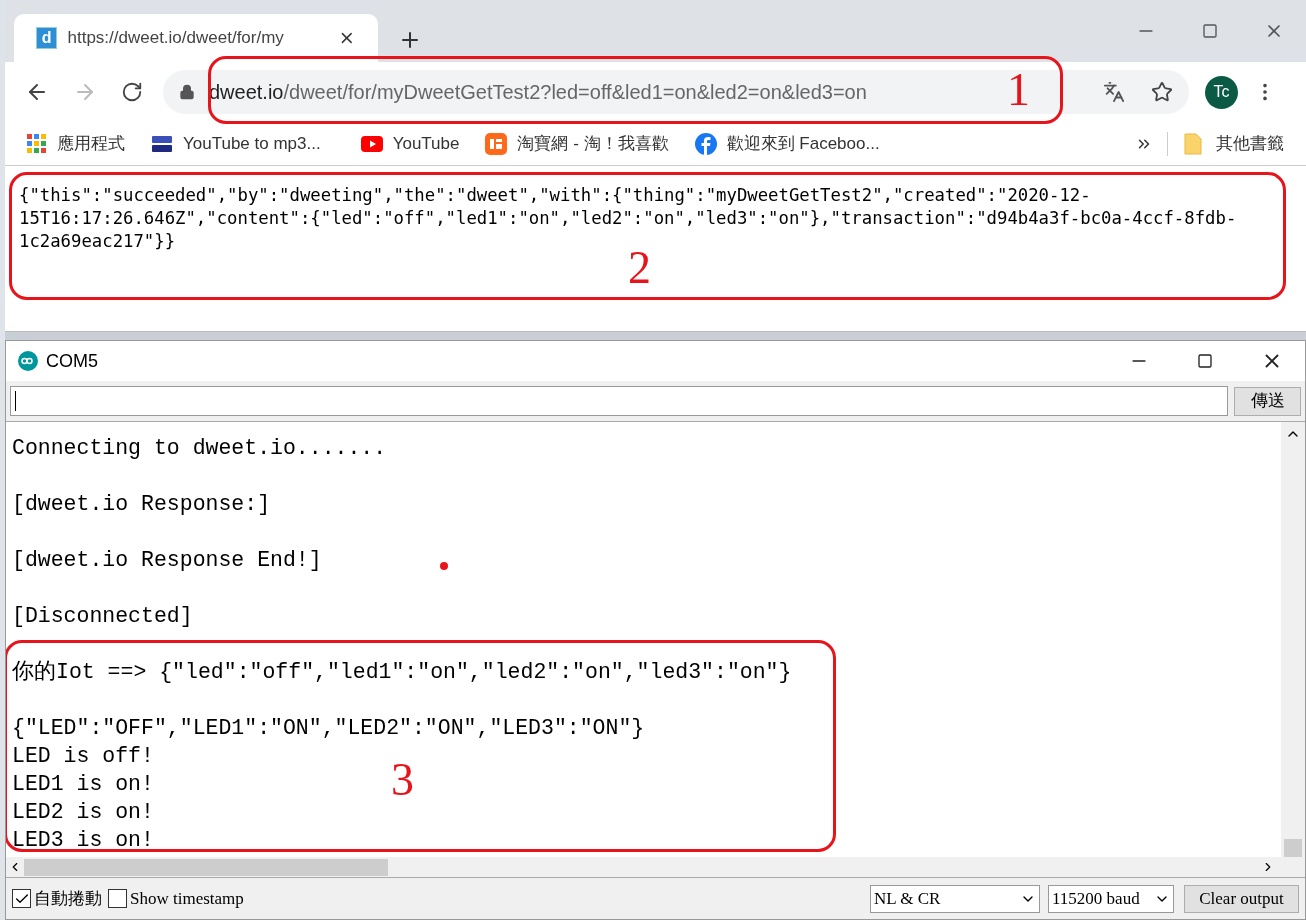 This screenshot has height=920, width=1306. Describe the element at coordinates (187, 92) in the screenshot. I see `lock-icon` at that location.